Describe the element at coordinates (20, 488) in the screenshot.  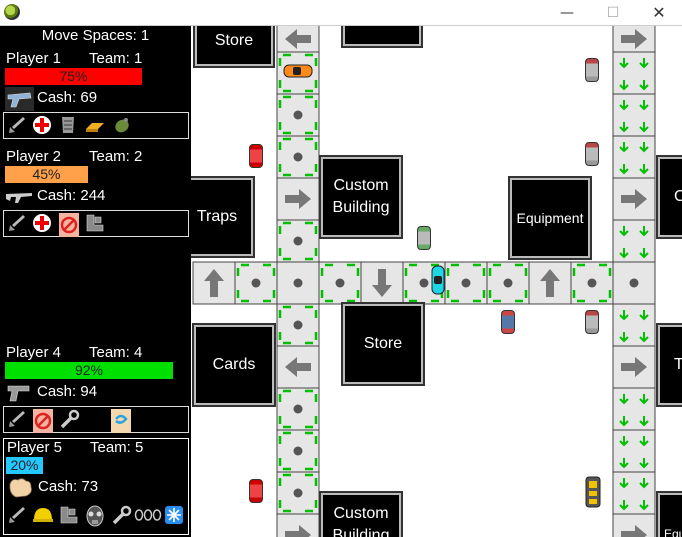
I see `fist-icon` at that location.